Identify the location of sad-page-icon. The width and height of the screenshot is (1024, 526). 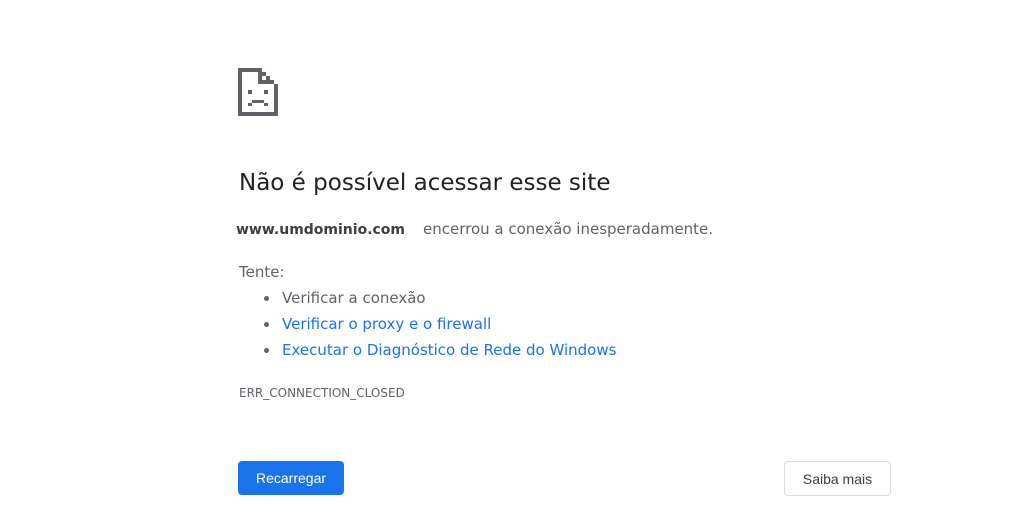
(258, 92).